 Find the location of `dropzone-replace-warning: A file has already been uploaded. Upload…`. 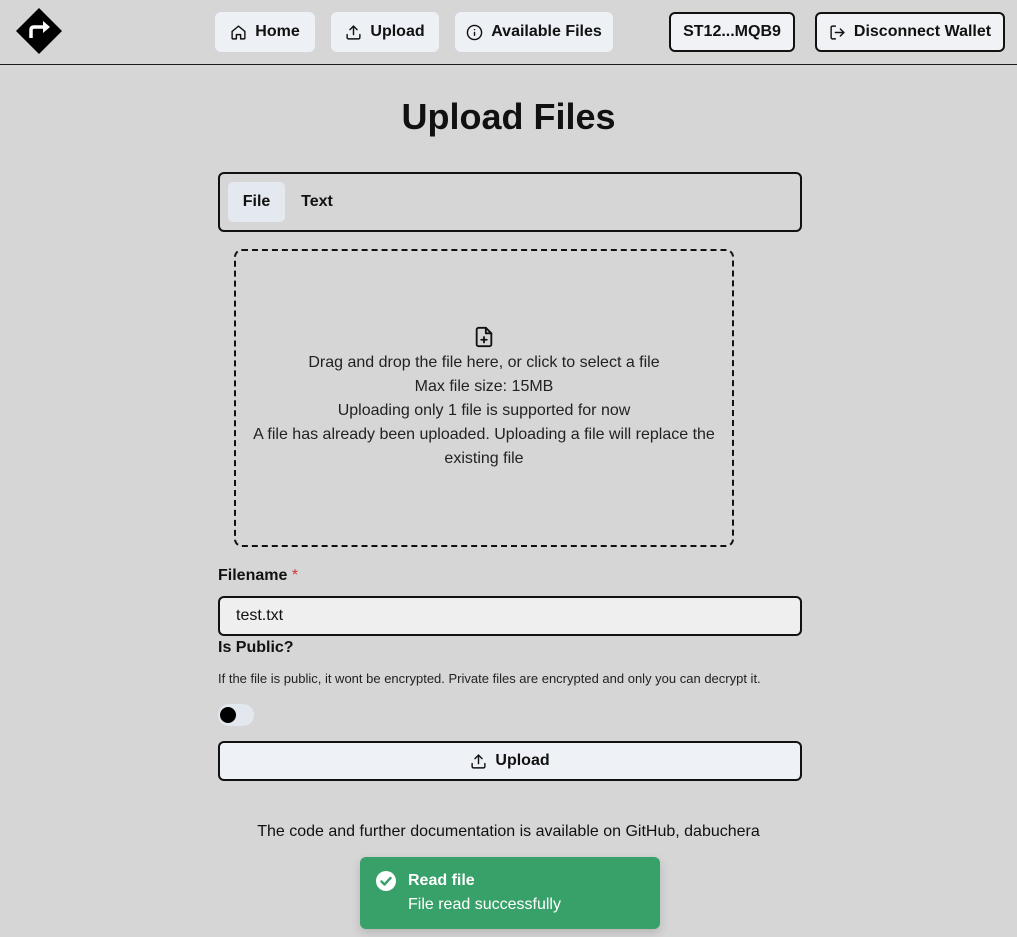

dropzone-replace-warning: A file has already been uploaded. Upload… is located at coordinates (484, 446).